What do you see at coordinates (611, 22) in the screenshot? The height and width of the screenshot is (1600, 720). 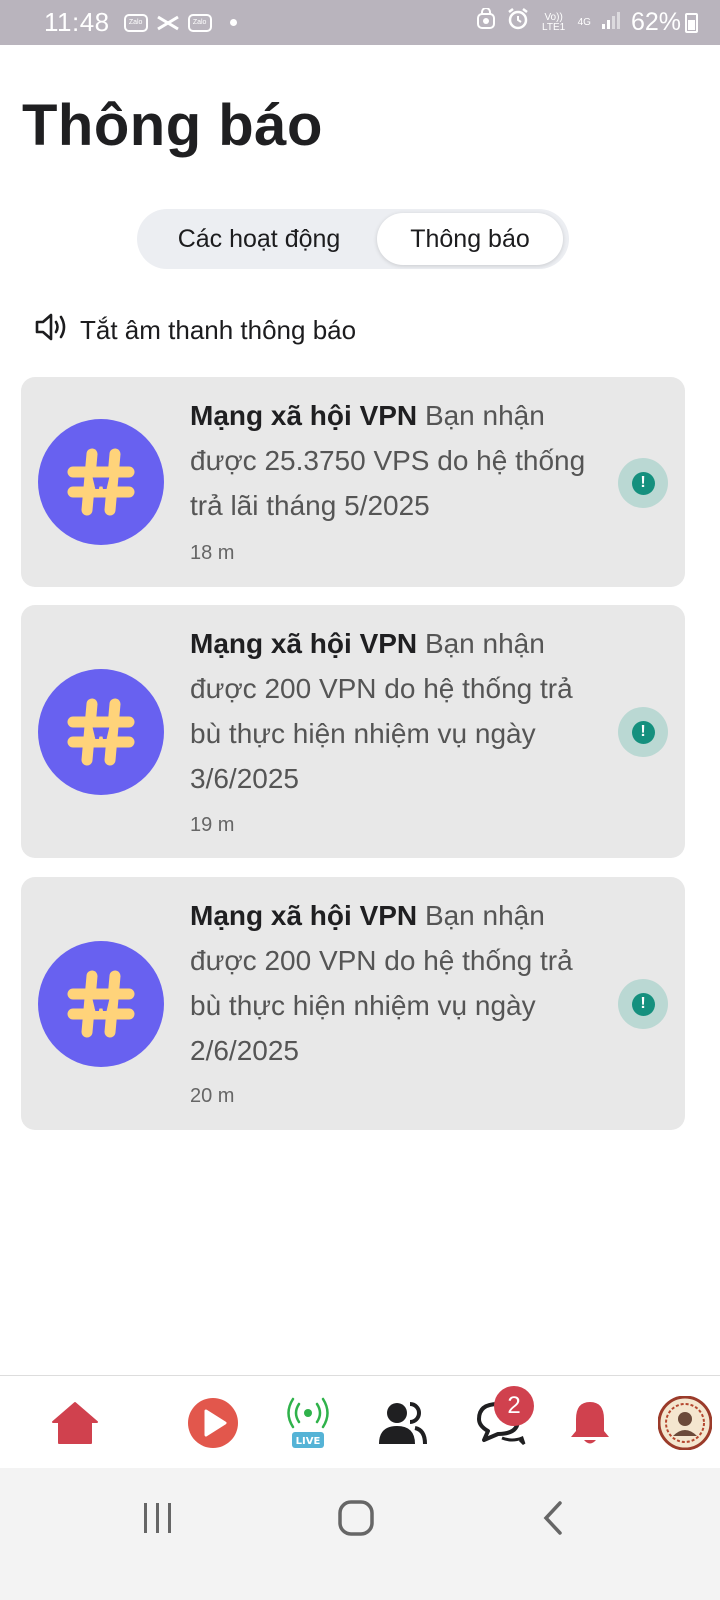 I see `signal-icon` at bounding box center [611, 22].